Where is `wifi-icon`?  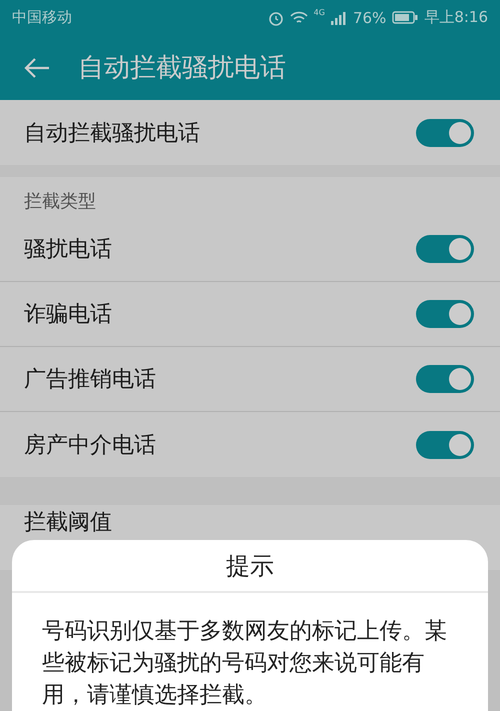 wifi-icon is located at coordinates (299, 17).